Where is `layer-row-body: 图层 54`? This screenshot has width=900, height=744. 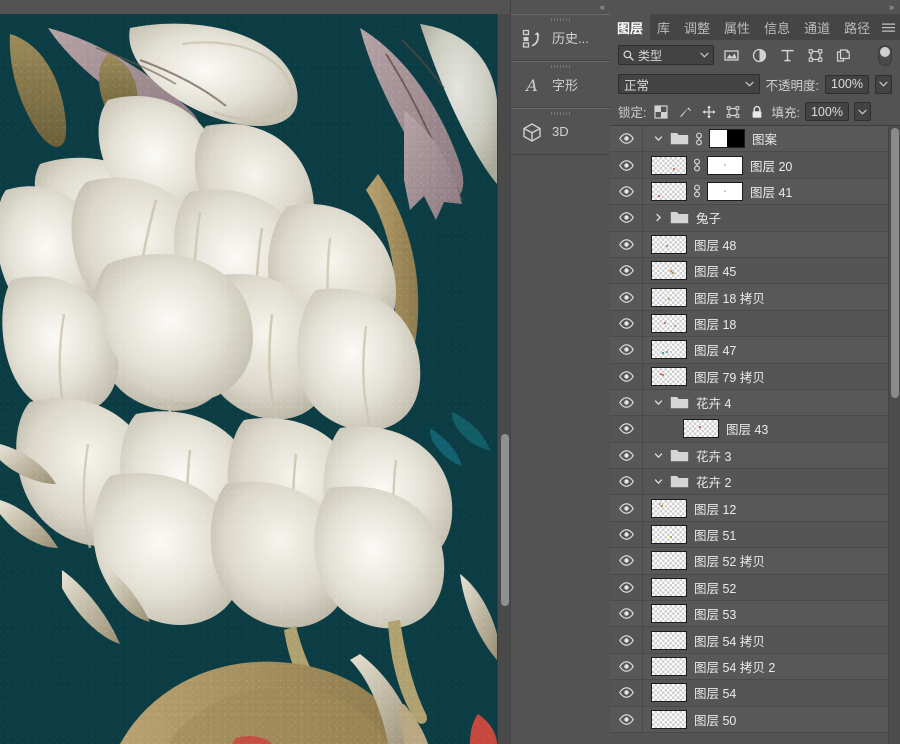
layer-row-body: 图层 54 is located at coordinates (765, 692).